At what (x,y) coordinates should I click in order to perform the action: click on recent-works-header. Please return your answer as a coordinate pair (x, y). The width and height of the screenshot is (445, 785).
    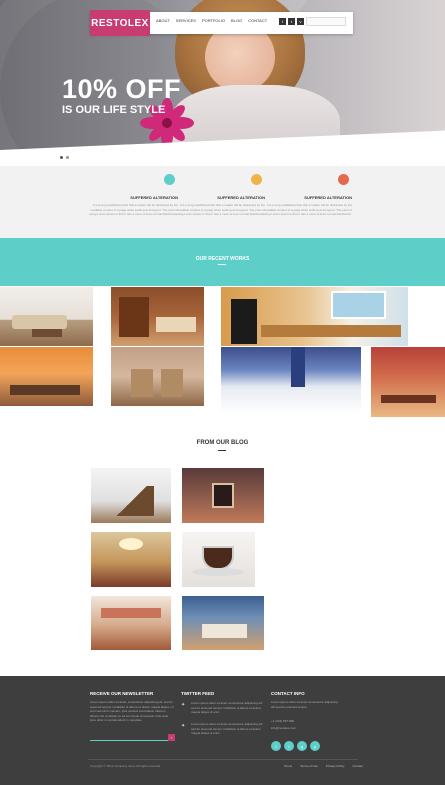
    Looking at the image, I should click on (222, 262).